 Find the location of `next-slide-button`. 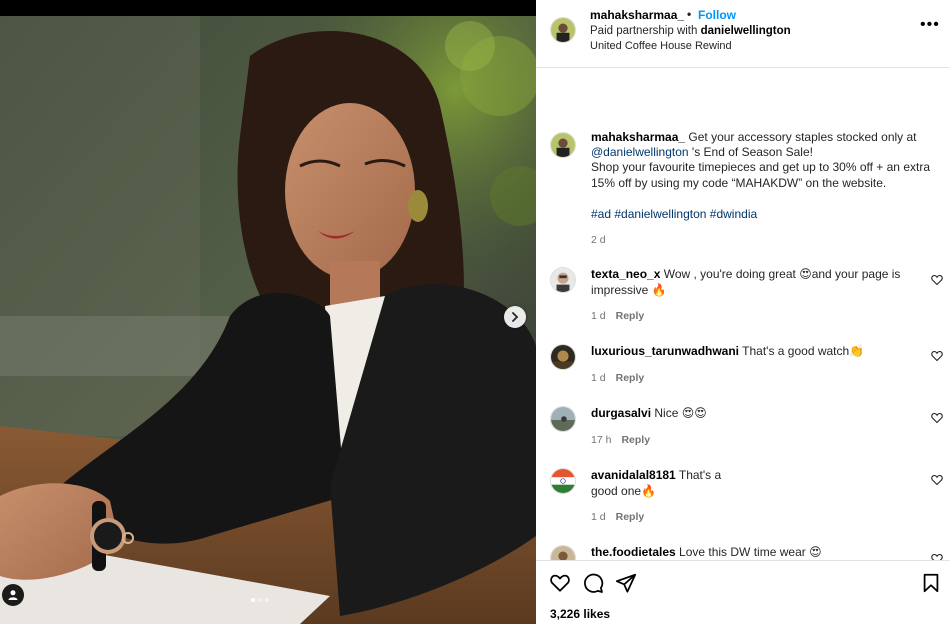

next-slide-button is located at coordinates (515, 317).